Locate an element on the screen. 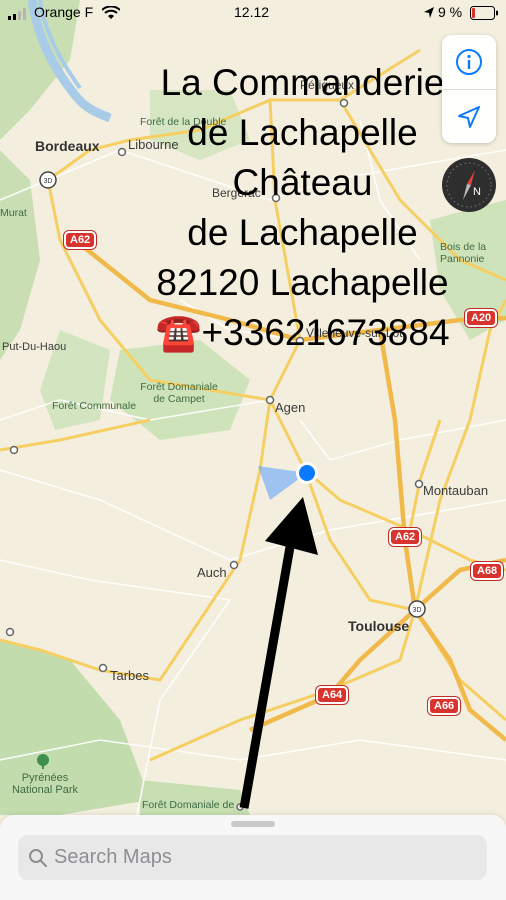 This screenshot has width=506, height=900. clock: 12.12 is located at coordinates (252, 12).